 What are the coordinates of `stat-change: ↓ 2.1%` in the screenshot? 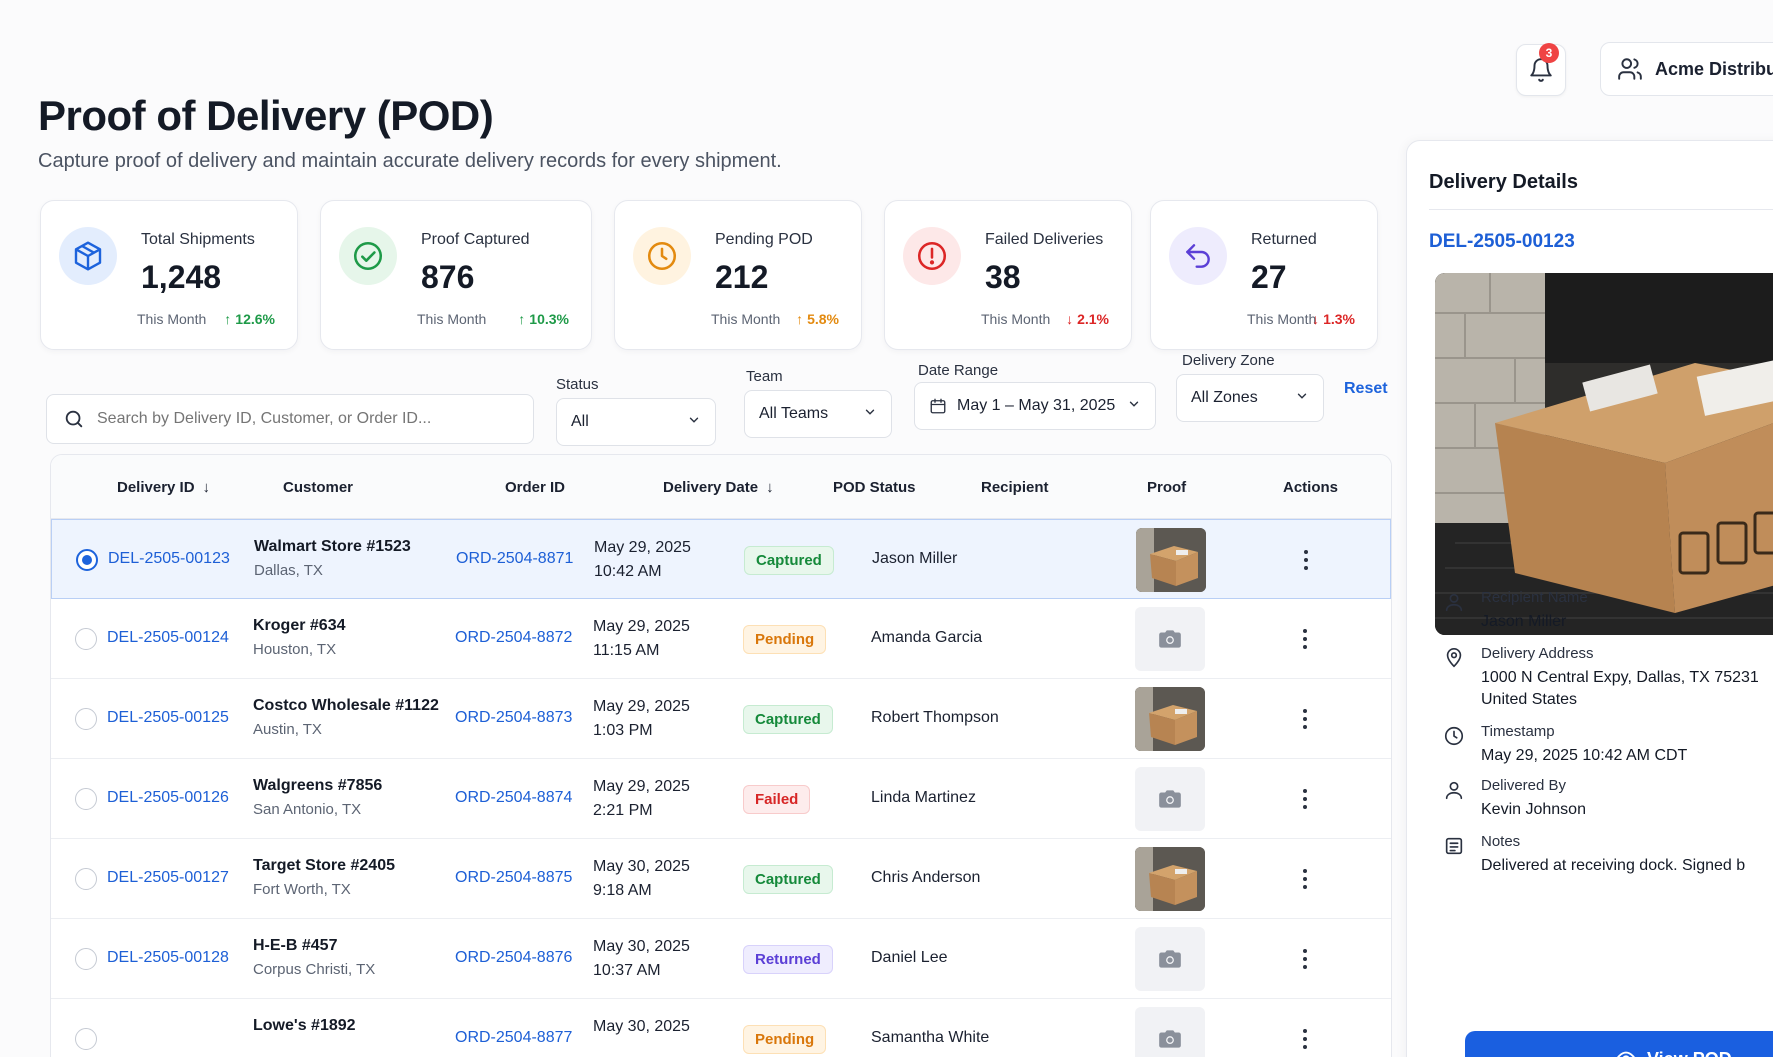 It's located at (1087, 319).